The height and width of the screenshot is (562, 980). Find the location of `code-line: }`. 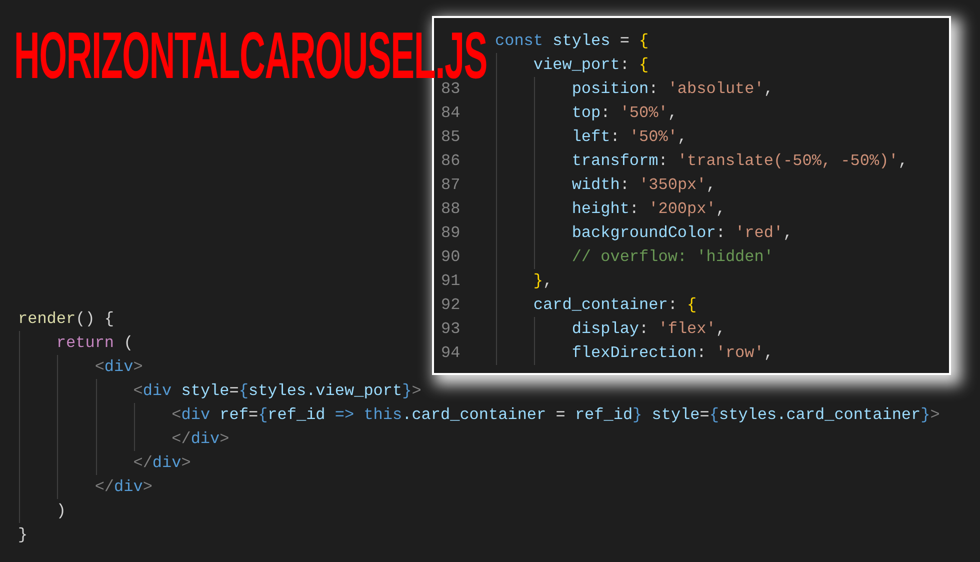

code-line: } is located at coordinates (23, 535).